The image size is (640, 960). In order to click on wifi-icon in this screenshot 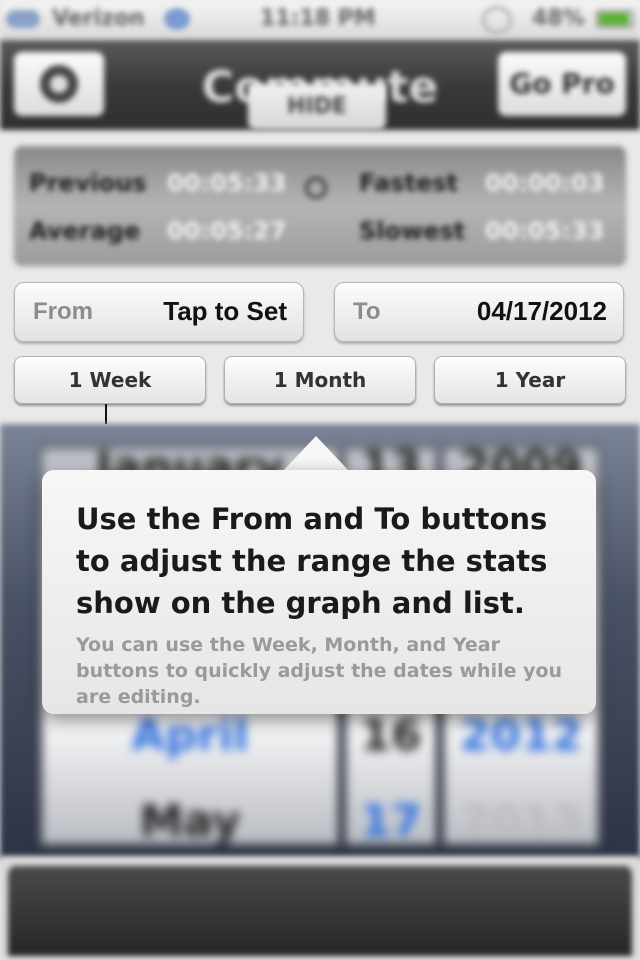, I will do `click(177, 19)`.